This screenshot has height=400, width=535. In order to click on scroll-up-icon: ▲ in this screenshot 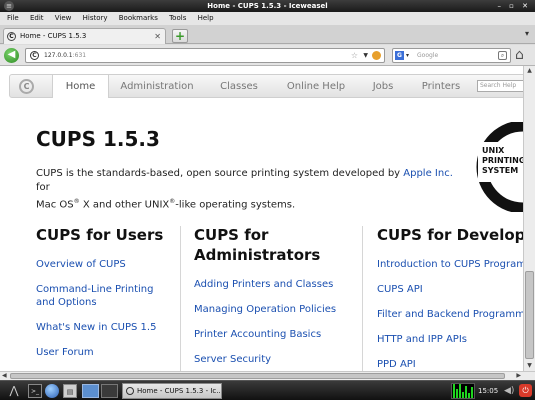, I will do `click(529, 71)`.